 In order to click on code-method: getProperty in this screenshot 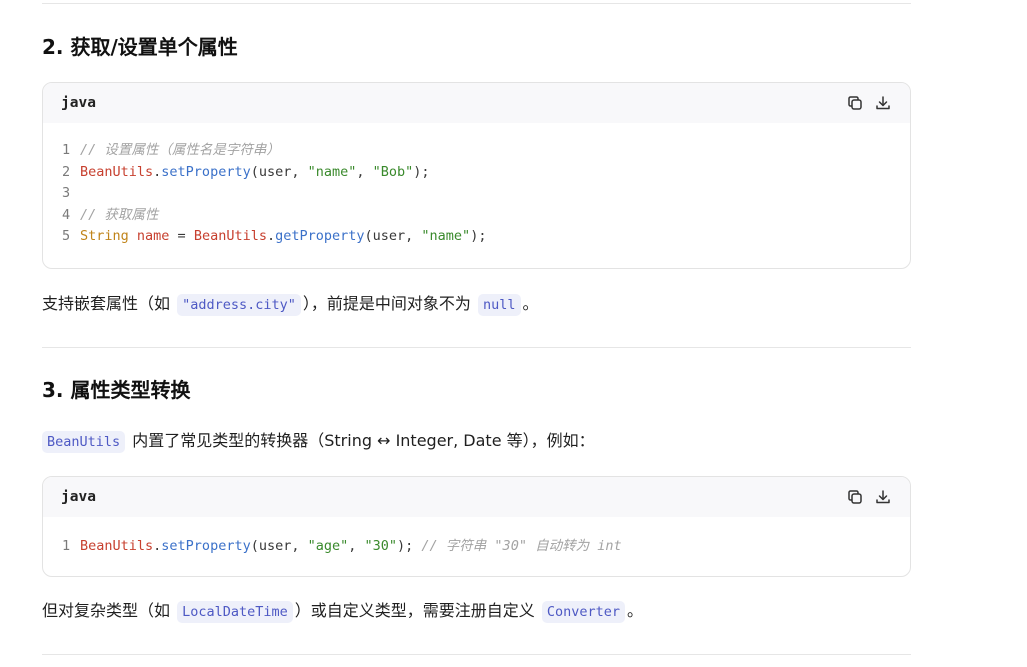, I will do `click(320, 236)`.